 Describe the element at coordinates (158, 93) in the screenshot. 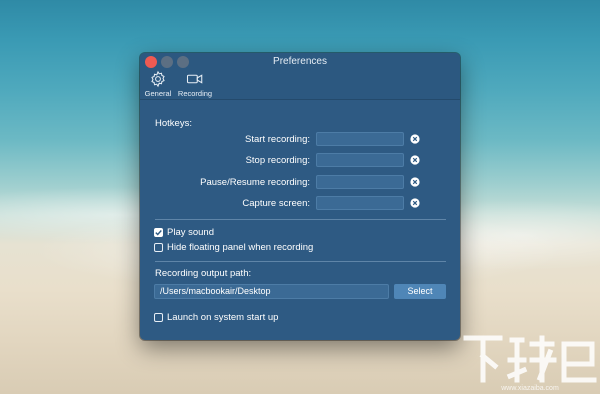

I see `tab-general-label: General` at that location.